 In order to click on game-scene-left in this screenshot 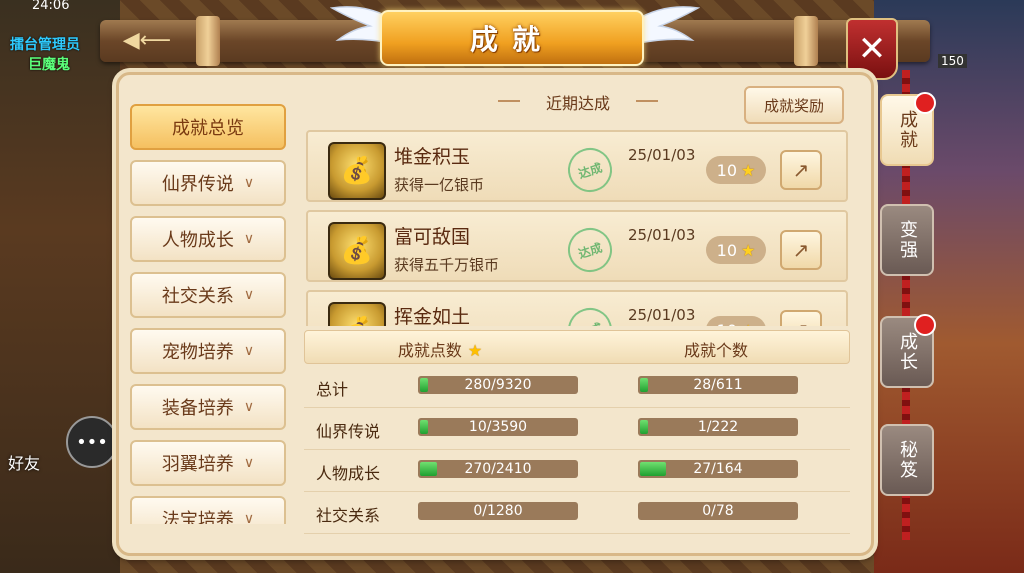, I will do `click(60, 286)`.